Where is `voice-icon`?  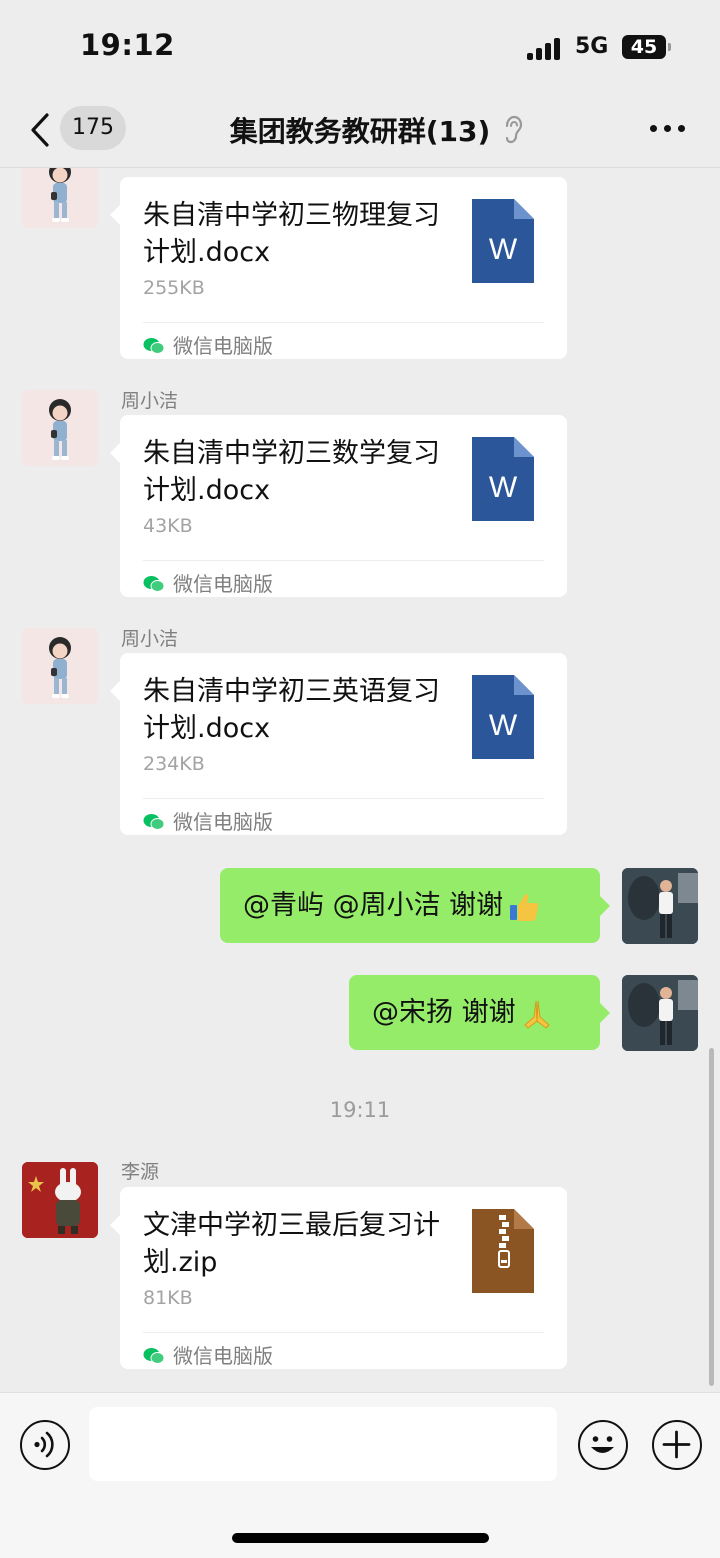
voice-icon is located at coordinates (44, 1444).